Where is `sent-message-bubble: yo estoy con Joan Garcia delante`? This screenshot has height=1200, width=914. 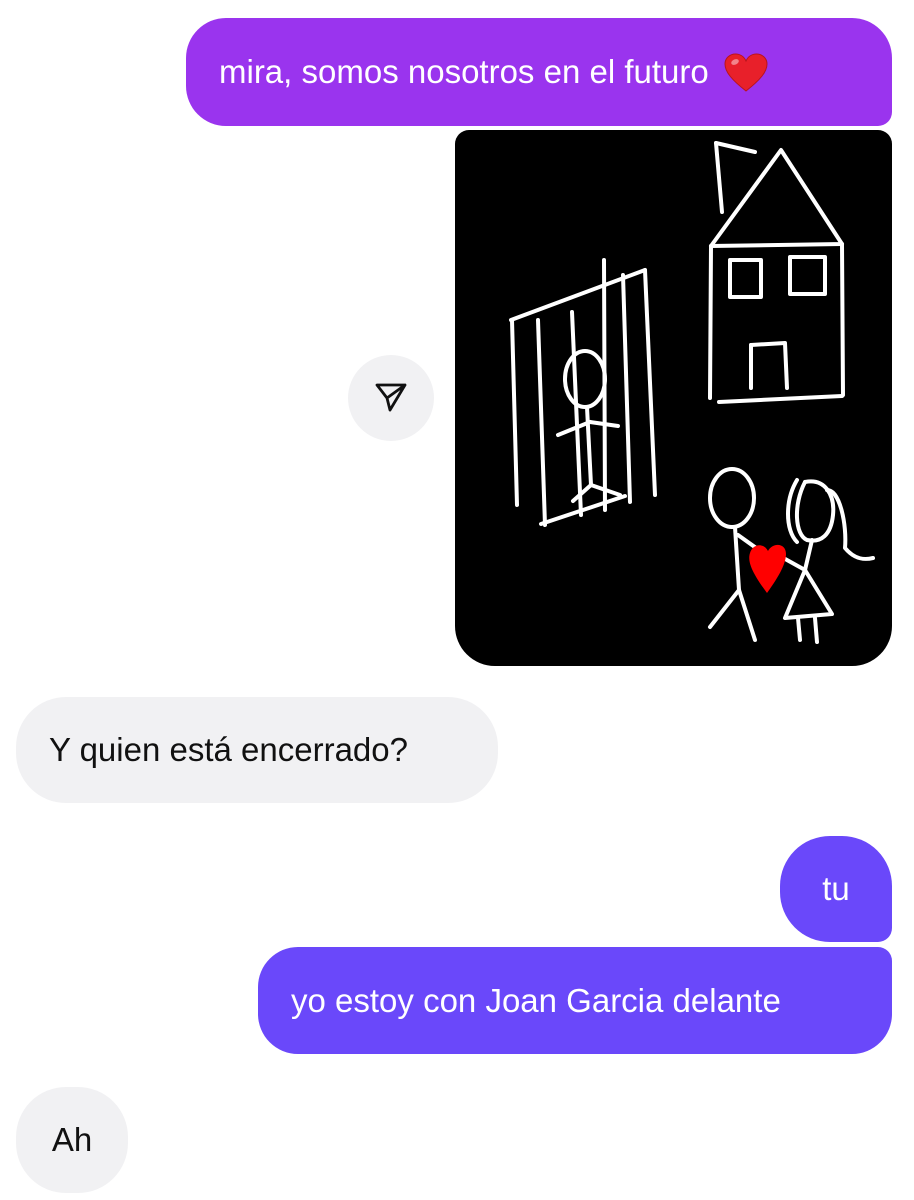
sent-message-bubble: yo estoy con Joan Garcia delante is located at coordinates (575, 1000).